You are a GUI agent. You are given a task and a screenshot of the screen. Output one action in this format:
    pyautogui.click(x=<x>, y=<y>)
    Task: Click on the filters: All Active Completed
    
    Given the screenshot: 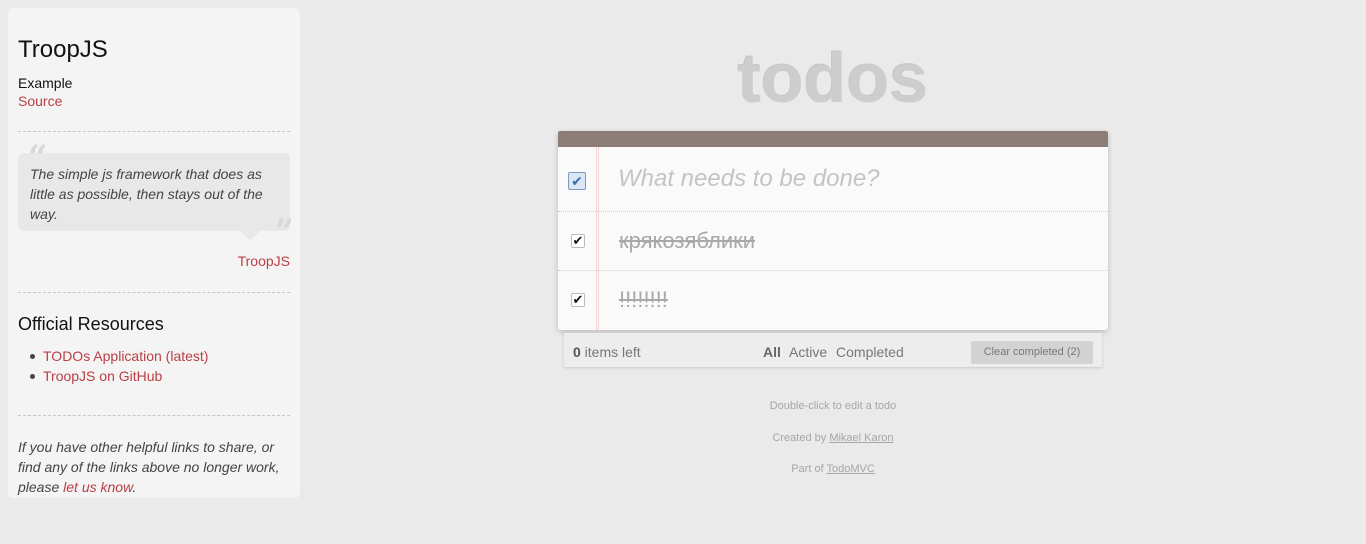 What is the action you would take?
    pyautogui.click(x=836, y=352)
    